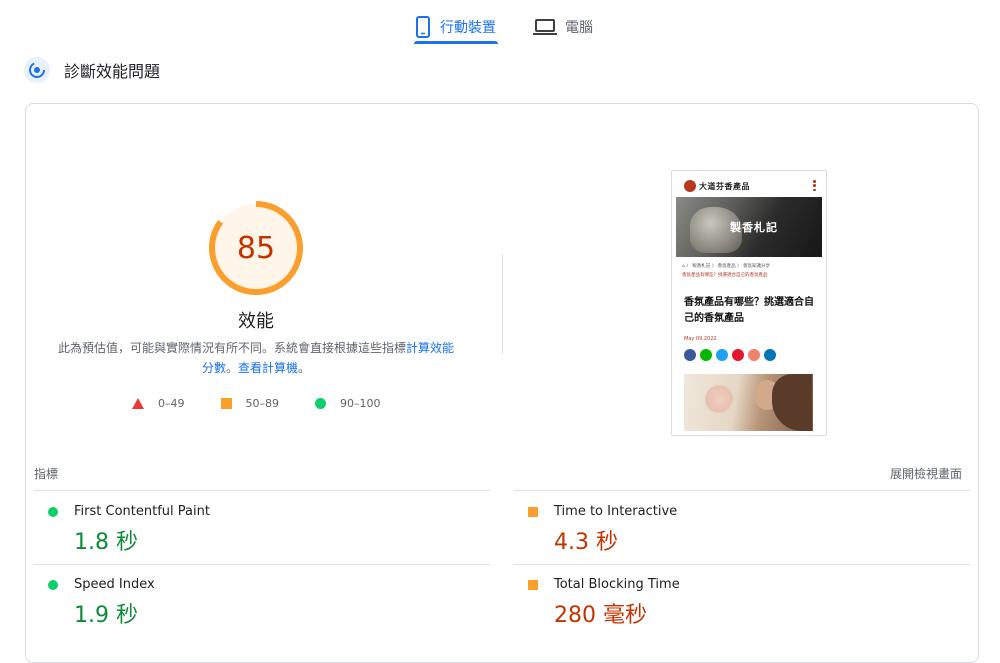 This screenshot has height=663, width=1000. What do you see at coordinates (112, 71) in the screenshot?
I see `diagnose-title: 診斷效能問題` at bounding box center [112, 71].